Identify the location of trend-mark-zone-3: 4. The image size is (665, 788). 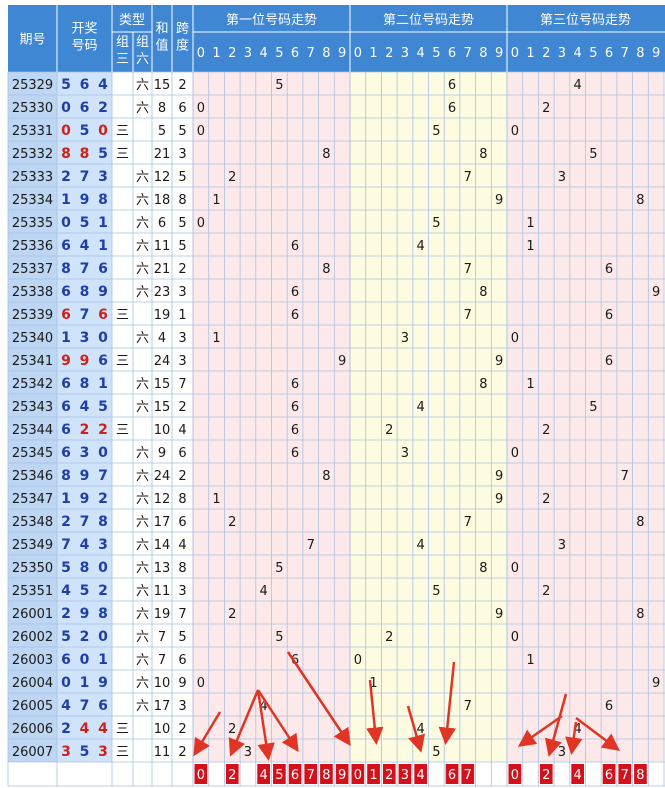
(578, 85).